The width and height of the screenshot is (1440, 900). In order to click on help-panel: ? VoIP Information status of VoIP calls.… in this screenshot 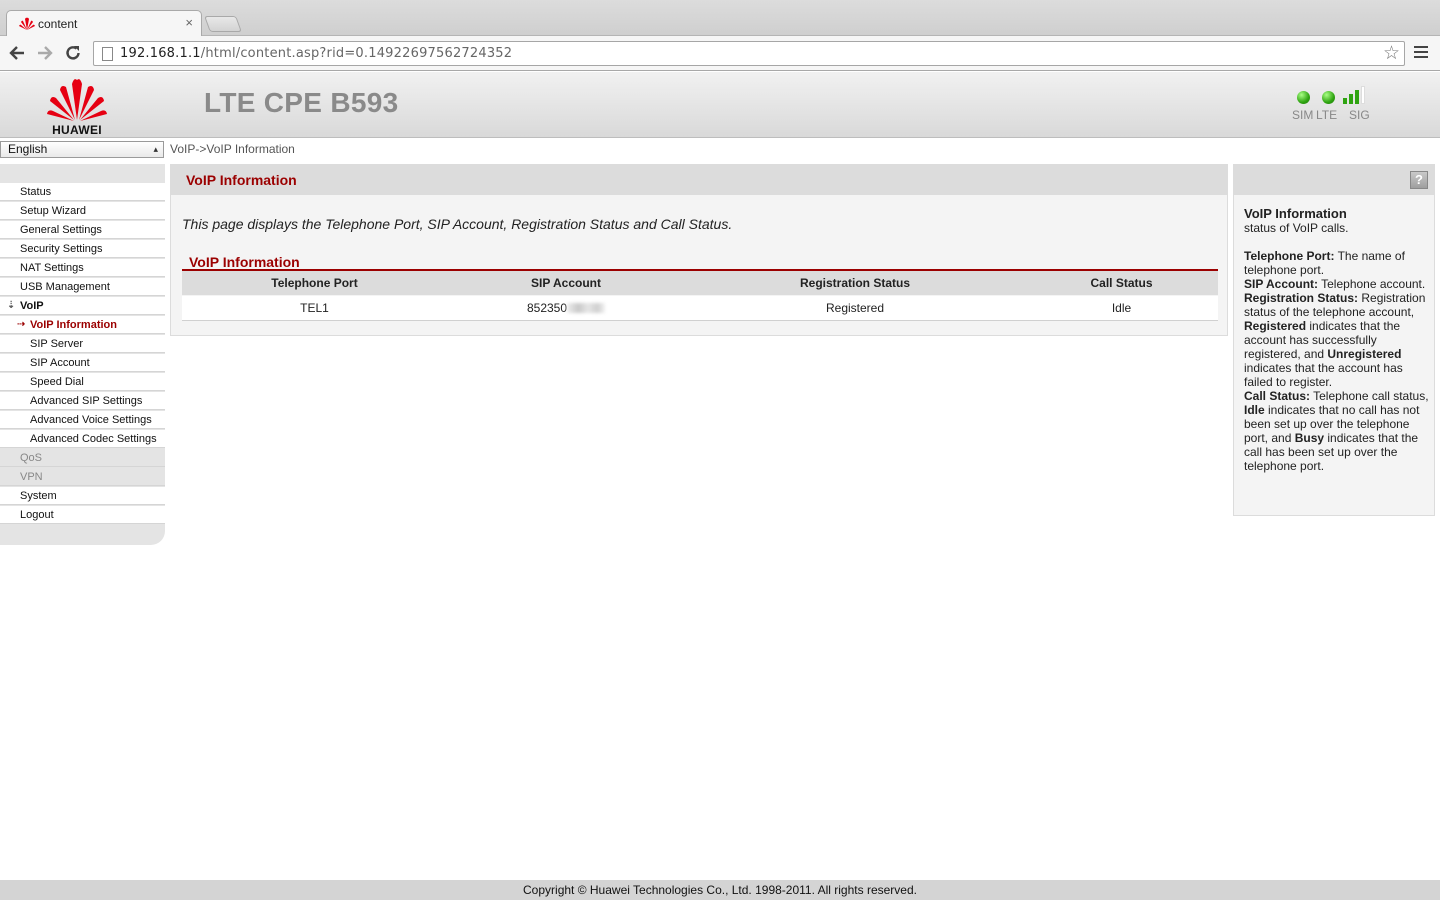, I will do `click(1334, 340)`.